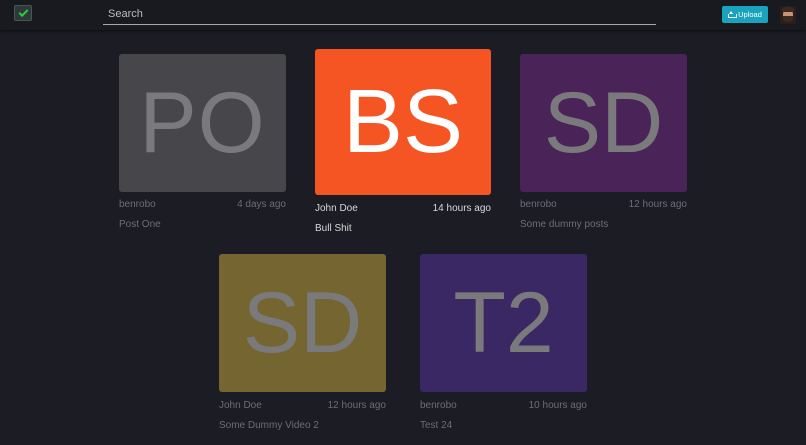 This screenshot has height=445, width=806. I want to click on upload-button-label: Upload, so click(750, 14).